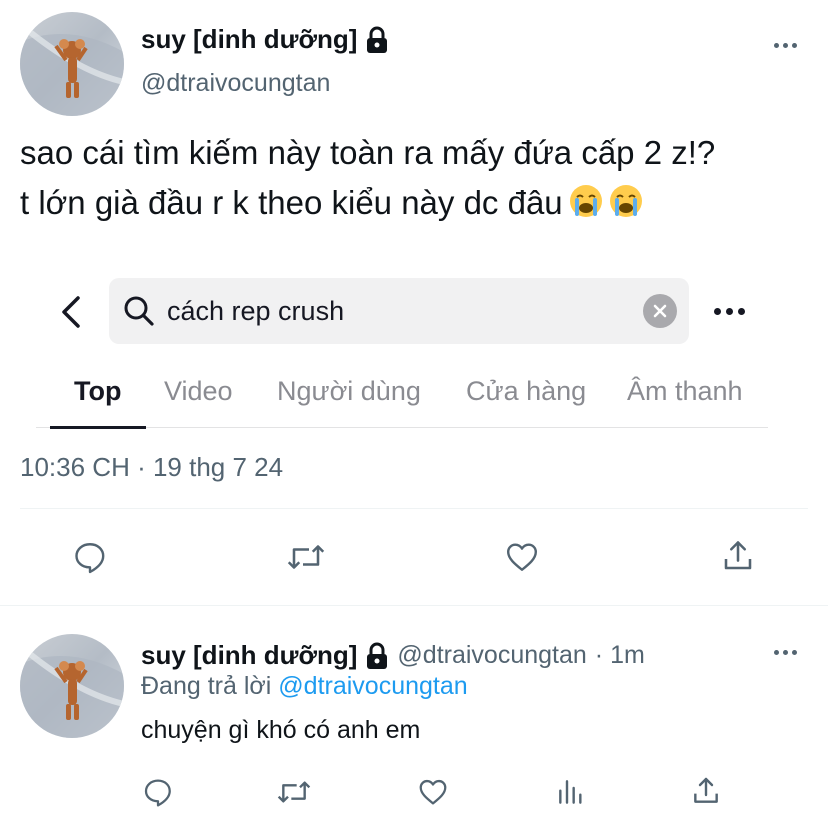 The width and height of the screenshot is (828, 822). What do you see at coordinates (729, 311) in the screenshot?
I see `embed-more-icon` at bounding box center [729, 311].